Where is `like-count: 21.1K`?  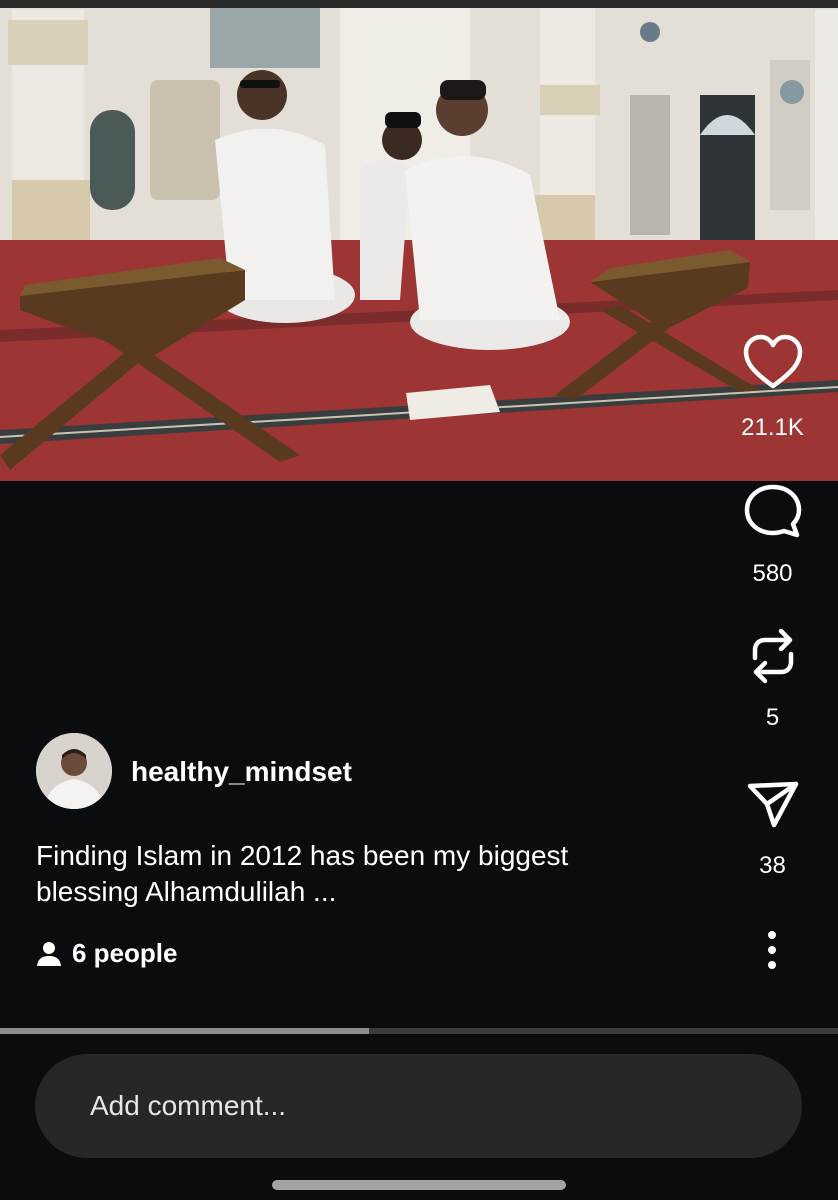
like-count: 21.1K is located at coordinates (772, 427).